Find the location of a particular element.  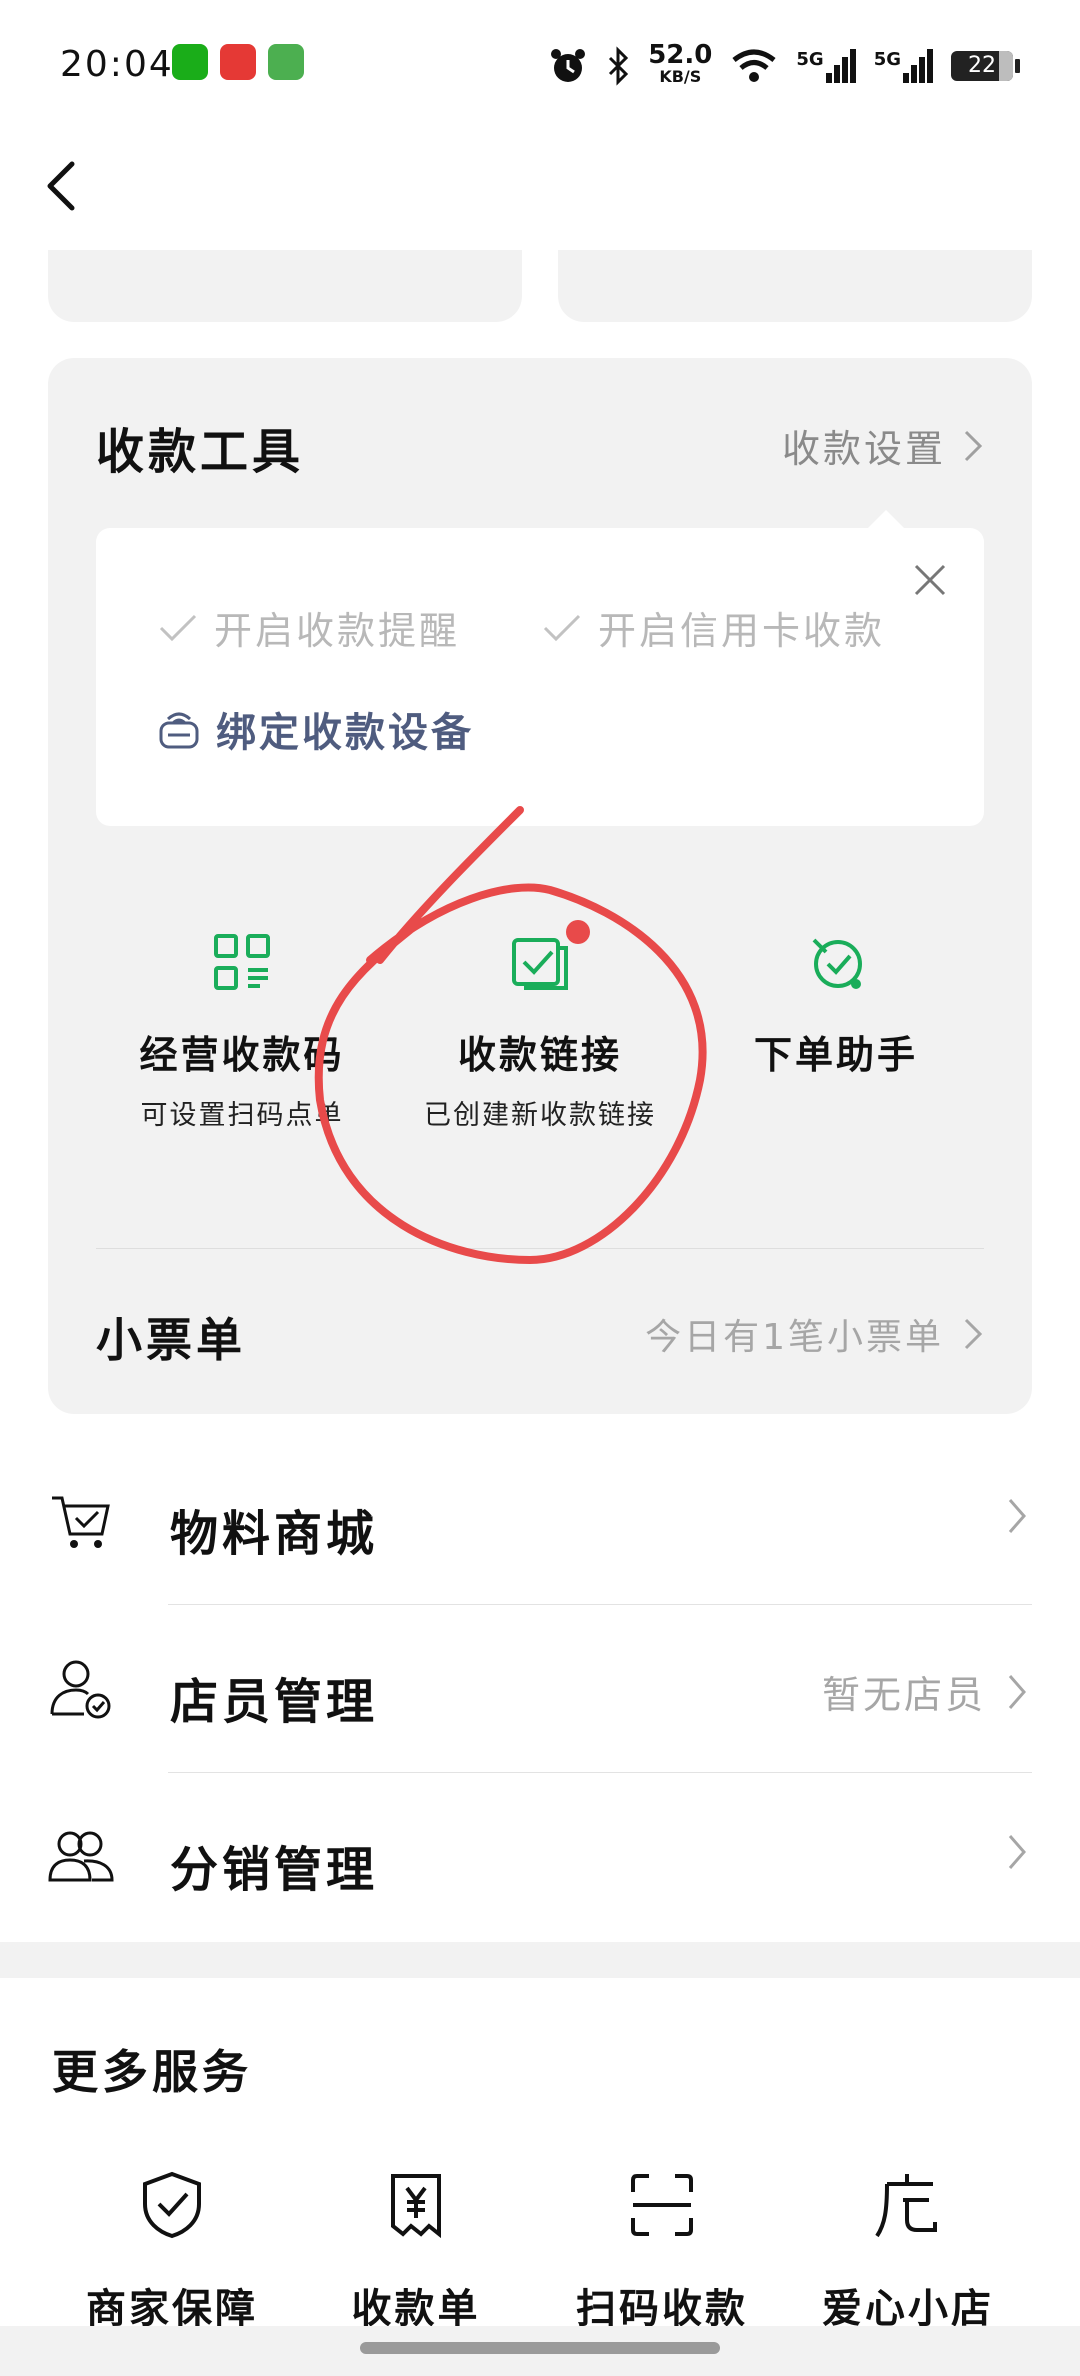

group-icon is located at coordinates (81, 1856).